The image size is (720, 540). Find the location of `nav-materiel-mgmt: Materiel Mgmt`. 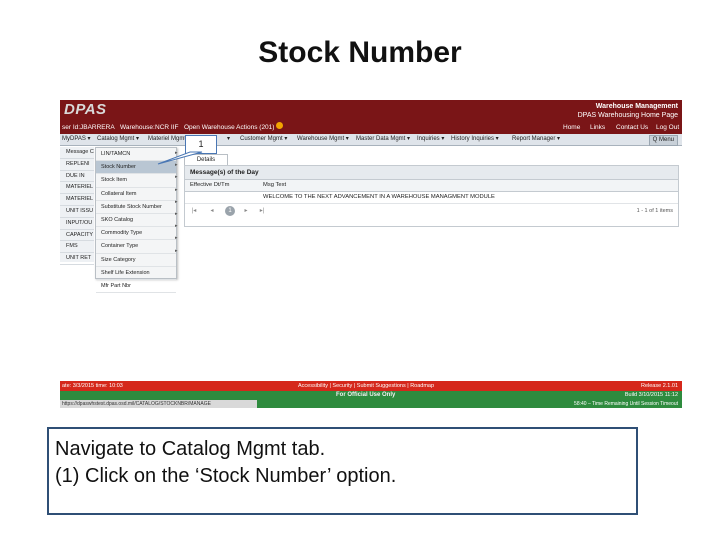

nav-materiel-mgmt: Materiel Mgmt is located at coordinates (167, 139).